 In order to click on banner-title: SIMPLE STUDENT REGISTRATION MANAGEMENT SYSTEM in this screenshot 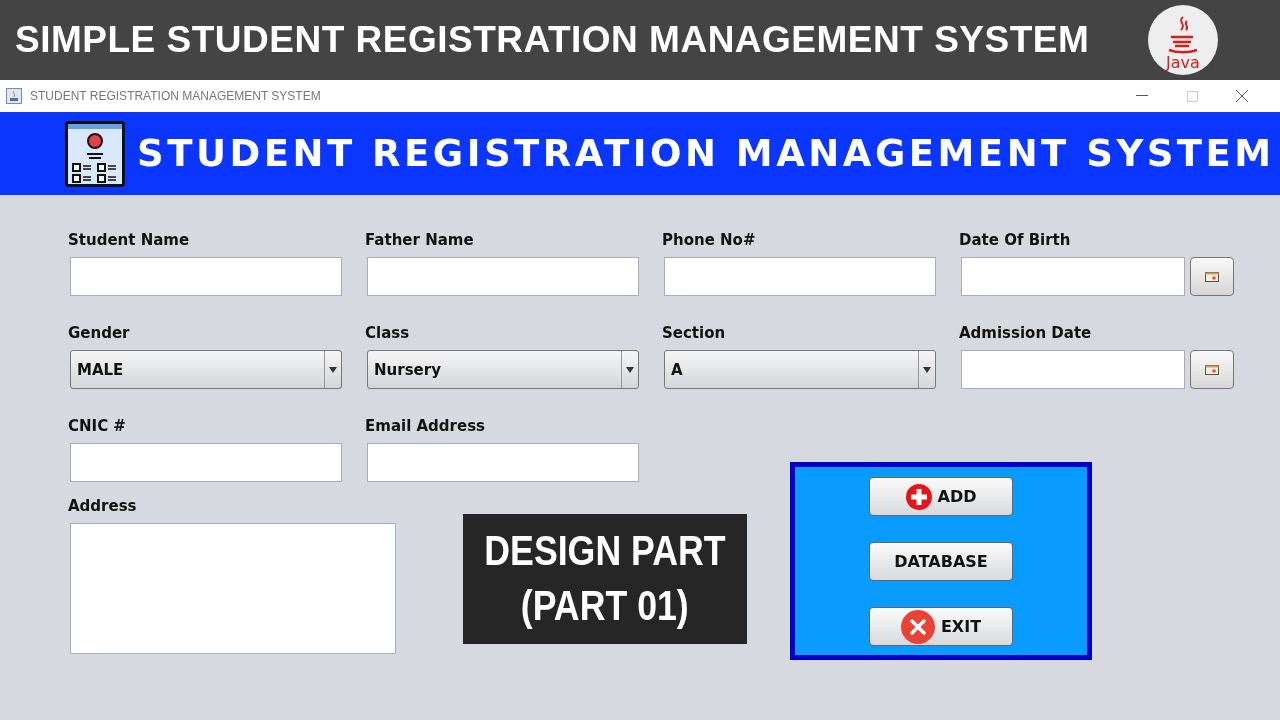, I will do `click(553, 40)`.